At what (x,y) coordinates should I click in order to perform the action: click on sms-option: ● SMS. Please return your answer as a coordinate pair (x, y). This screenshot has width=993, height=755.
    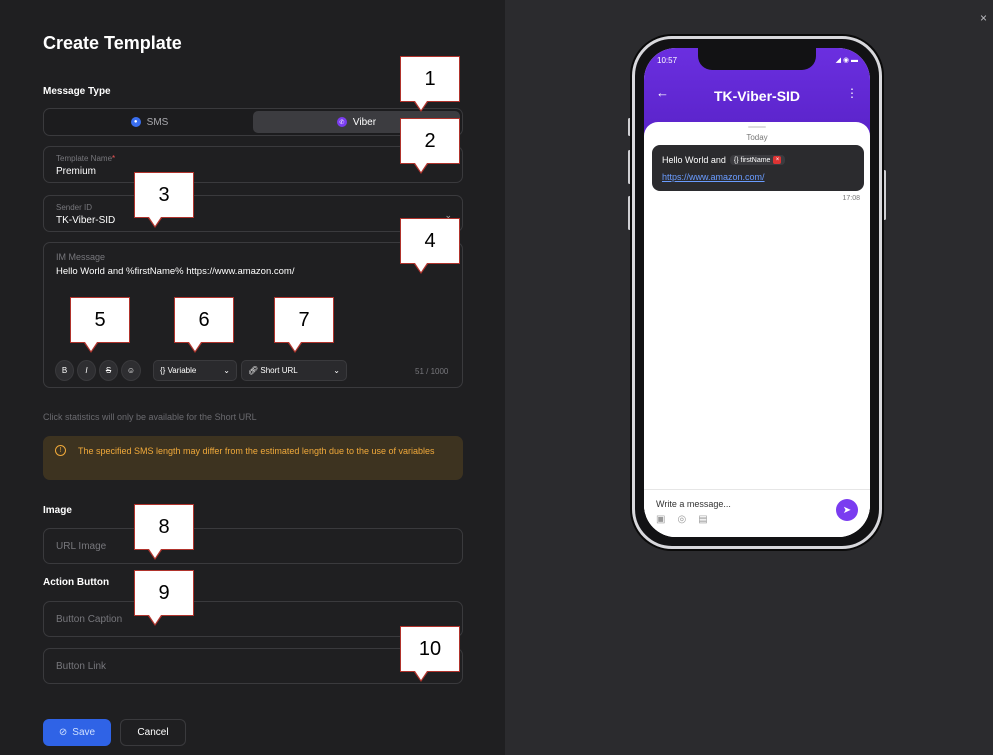
    Looking at the image, I should click on (149, 122).